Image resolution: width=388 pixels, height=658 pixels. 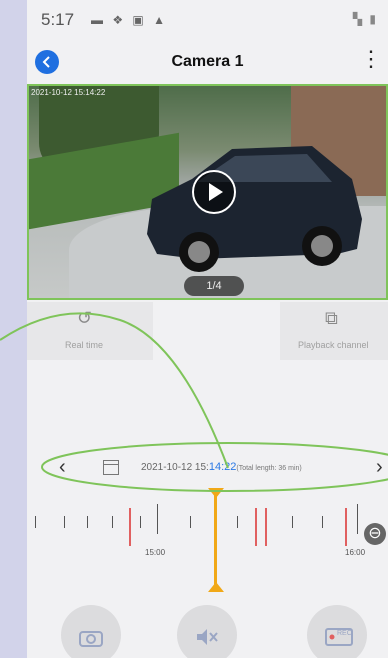 I want to click on page-title: Camera 1, so click(x=207, y=61).